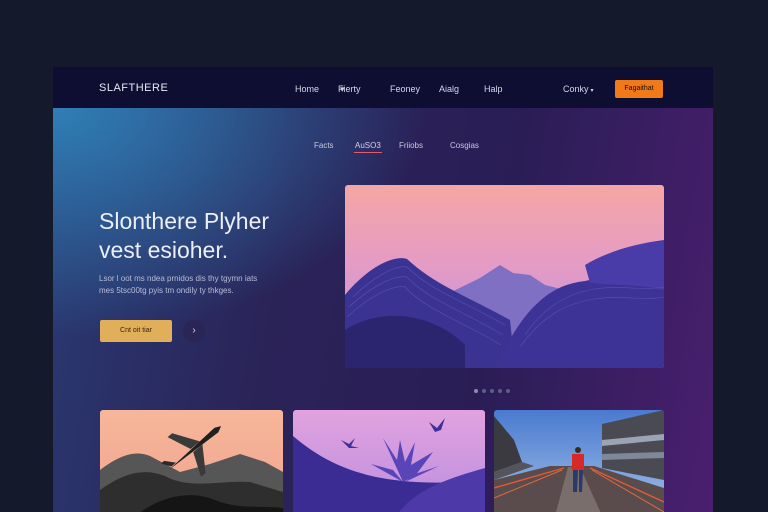 The image size is (768, 512). Describe the element at coordinates (166, 290) in the screenshot. I see `hero-description-line2: mes 5tsc00tg pyis tm ondily ty thkges.` at that location.